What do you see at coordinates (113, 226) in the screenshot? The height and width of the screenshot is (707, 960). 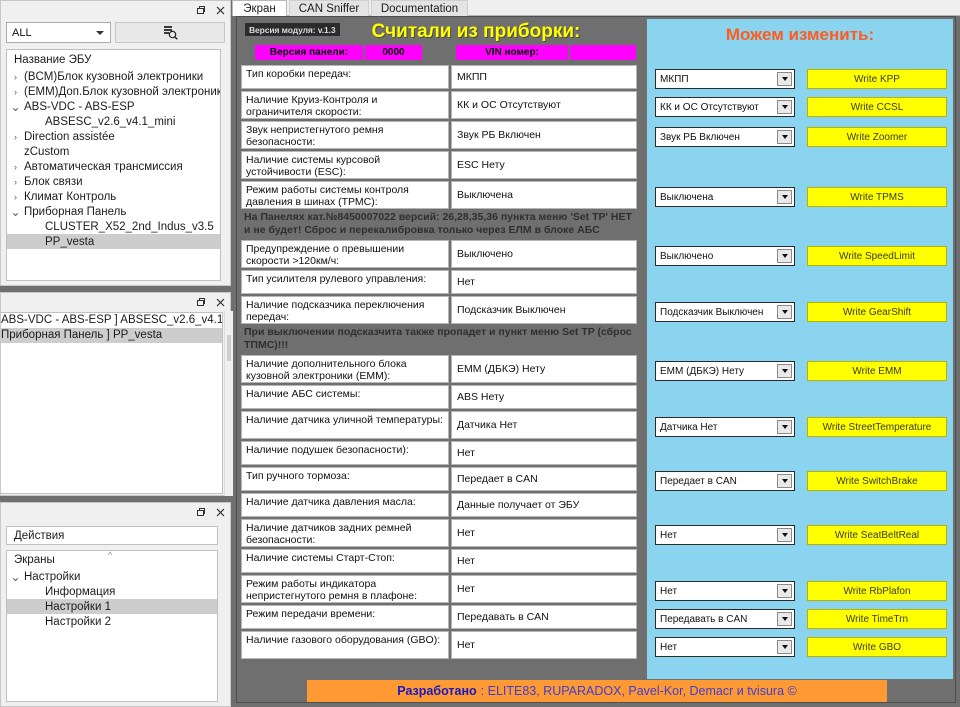 I see `ecu-tree-item-10: CLUSTER_X52_2nd_Indus_v3.5` at bounding box center [113, 226].